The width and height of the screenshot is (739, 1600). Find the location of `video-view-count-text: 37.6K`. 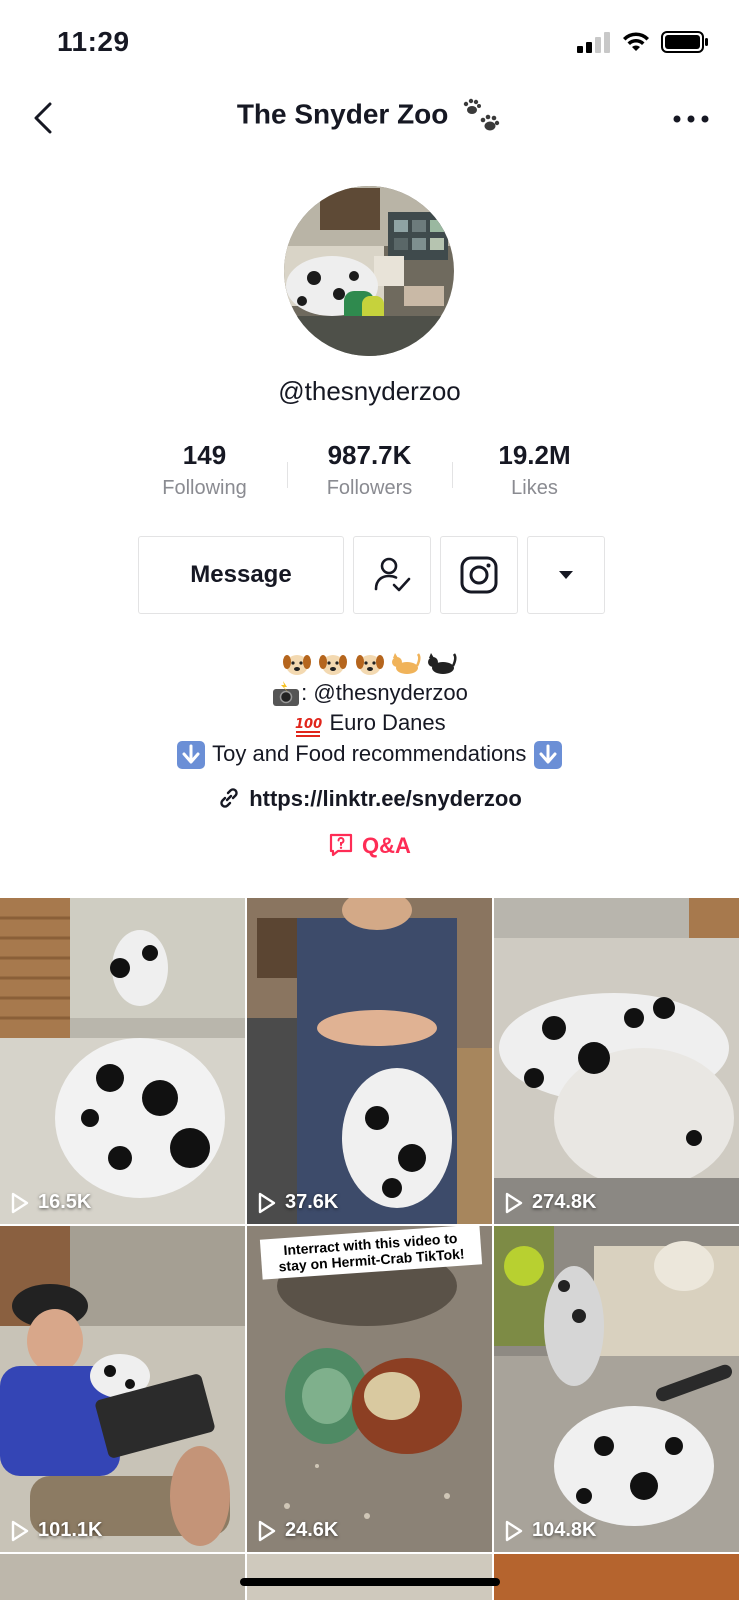

video-view-count-text: 37.6K is located at coordinates (312, 1202).